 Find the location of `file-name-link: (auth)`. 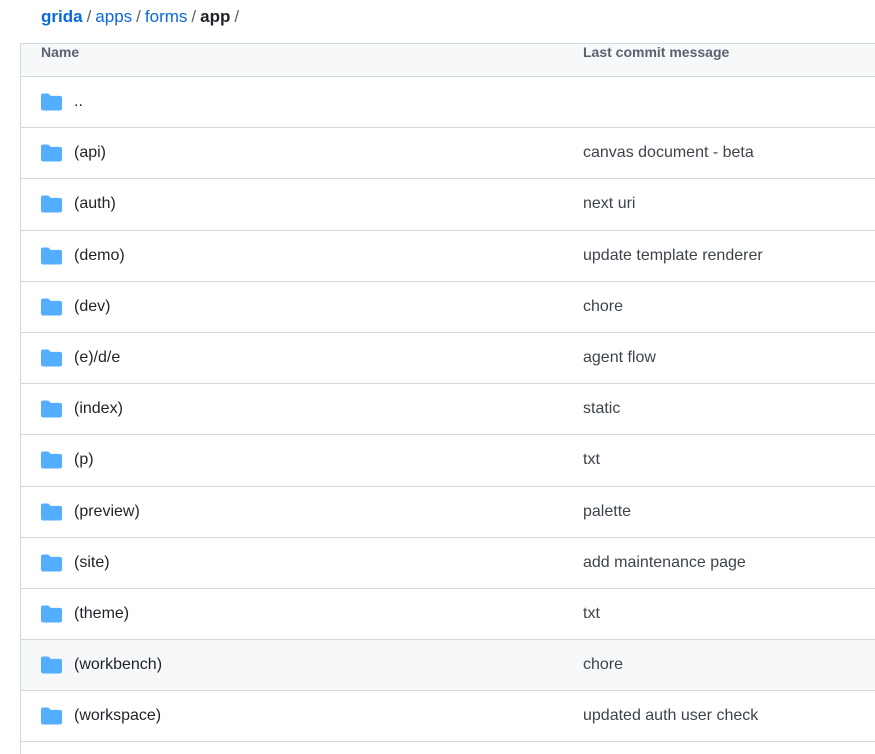

file-name-link: (auth) is located at coordinates (95, 204).